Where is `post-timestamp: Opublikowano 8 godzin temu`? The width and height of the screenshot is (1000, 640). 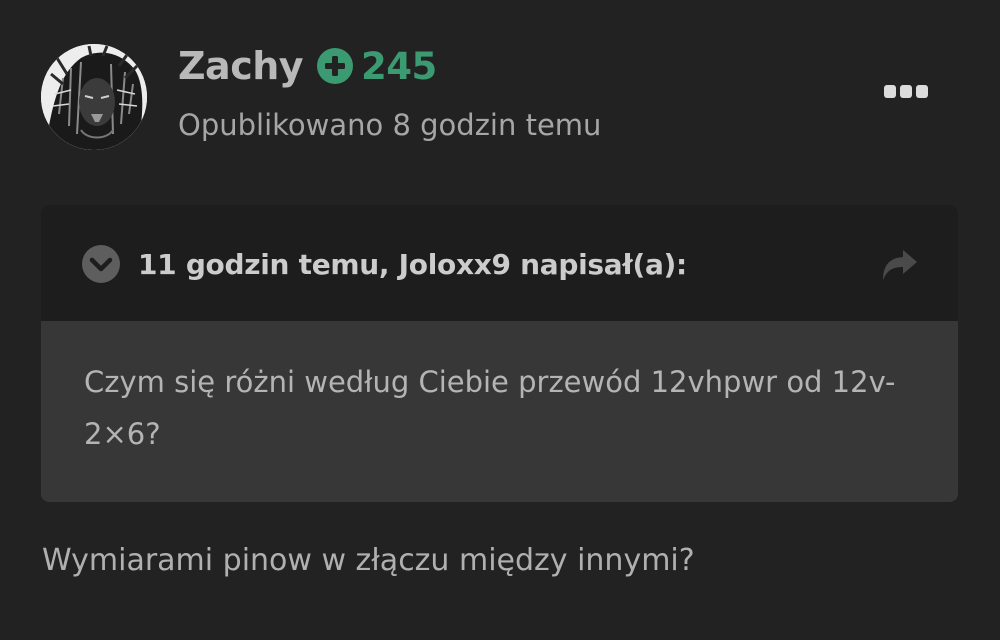 post-timestamp: Opublikowano 8 godzin temu is located at coordinates (390, 125).